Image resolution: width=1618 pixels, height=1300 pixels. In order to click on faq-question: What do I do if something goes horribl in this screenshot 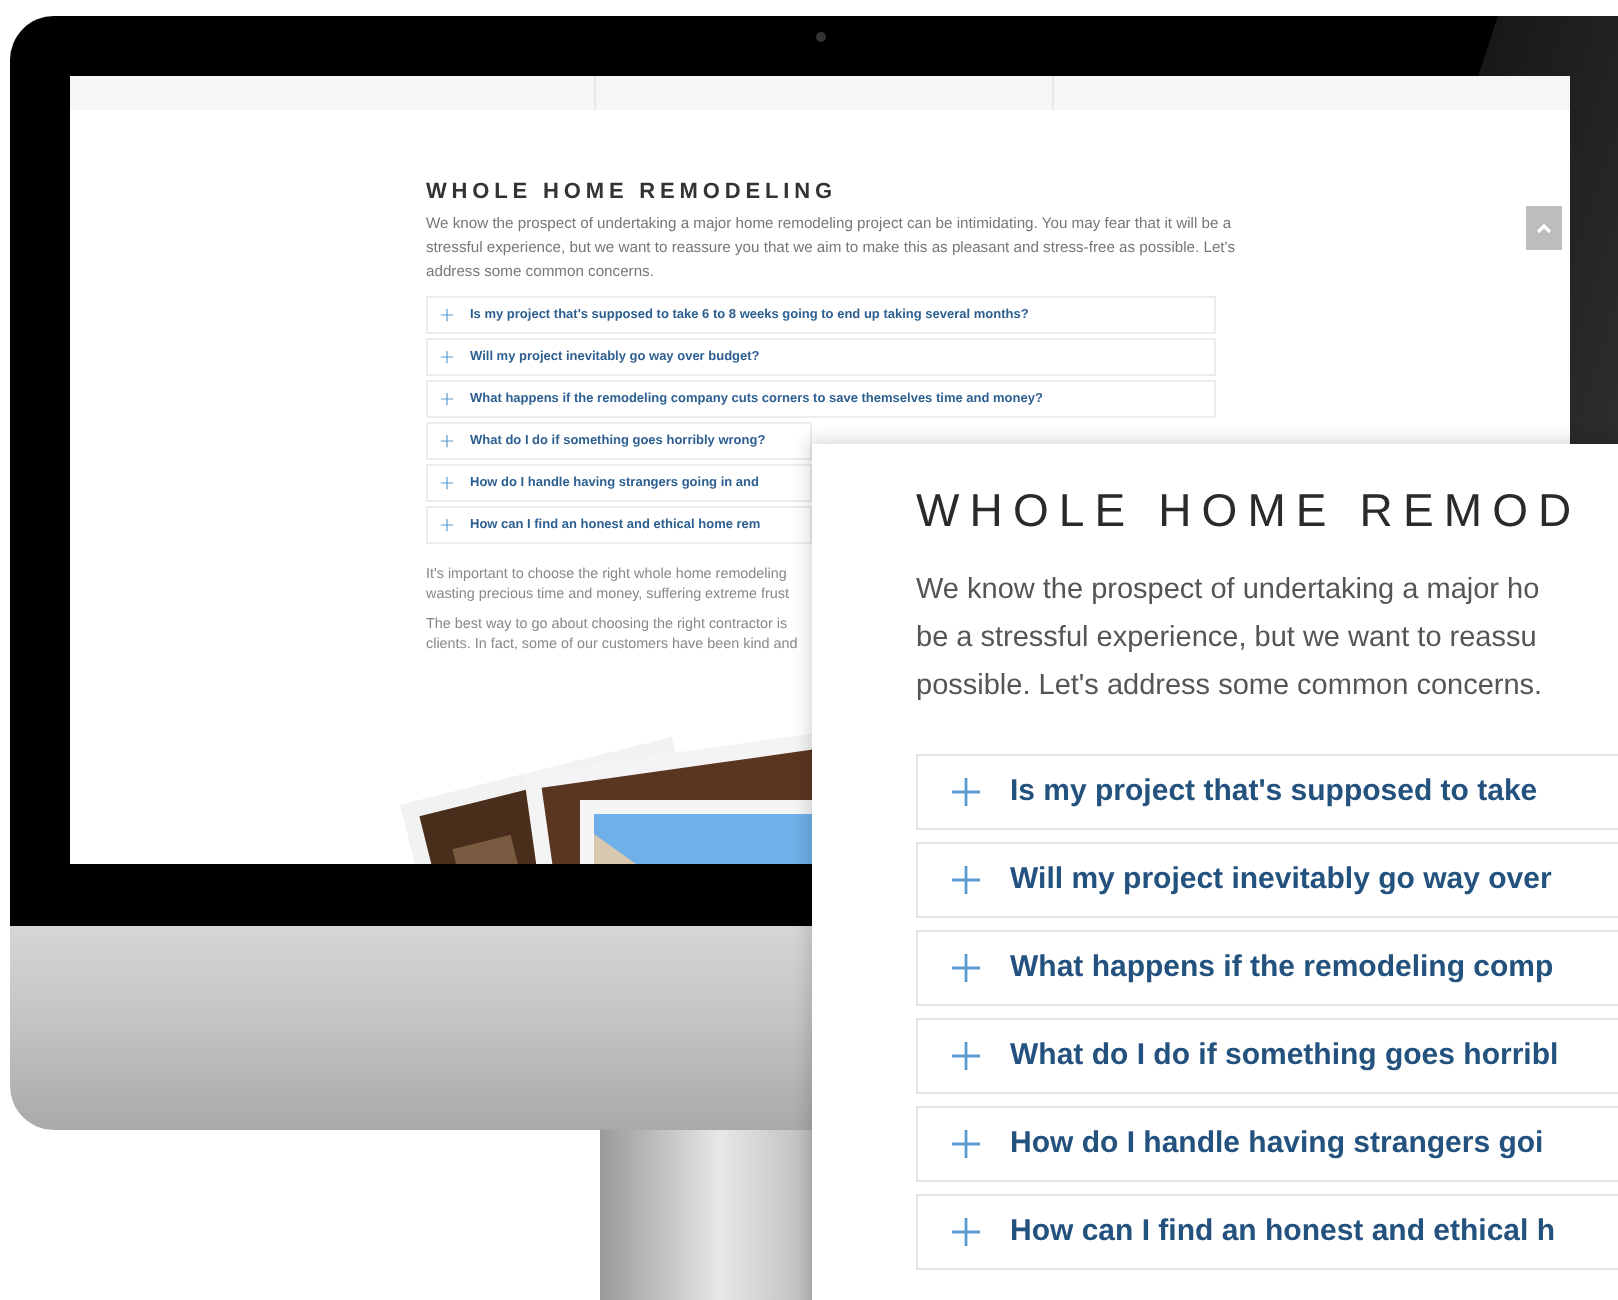, I will do `click(1284, 1055)`.